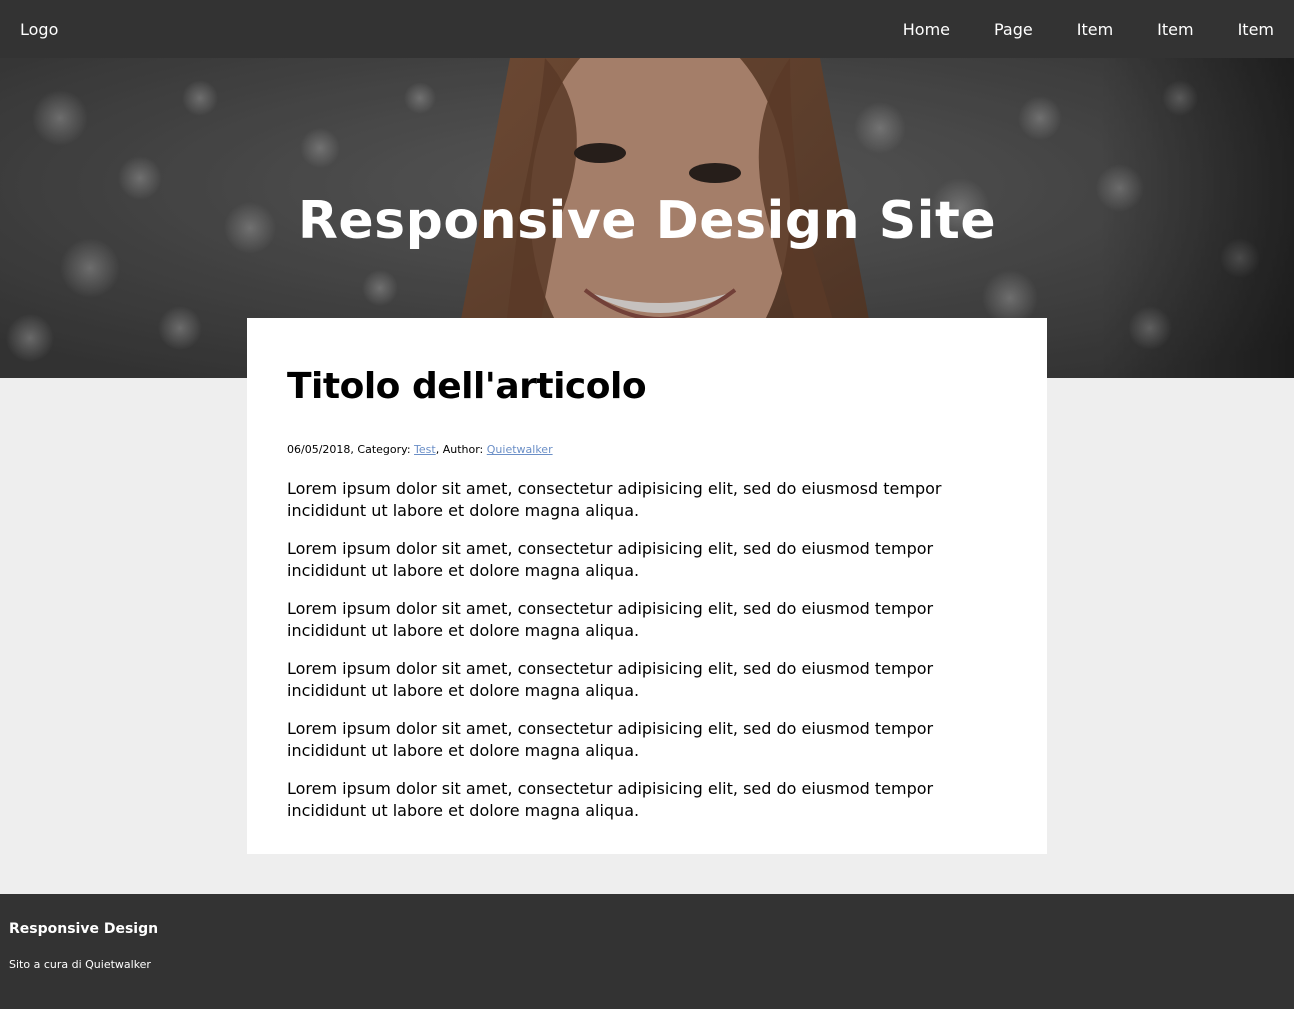 The height and width of the screenshot is (1009, 1294). Describe the element at coordinates (467, 386) in the screenshot. I see `article-title: Titolo dell'articolo` at that location.